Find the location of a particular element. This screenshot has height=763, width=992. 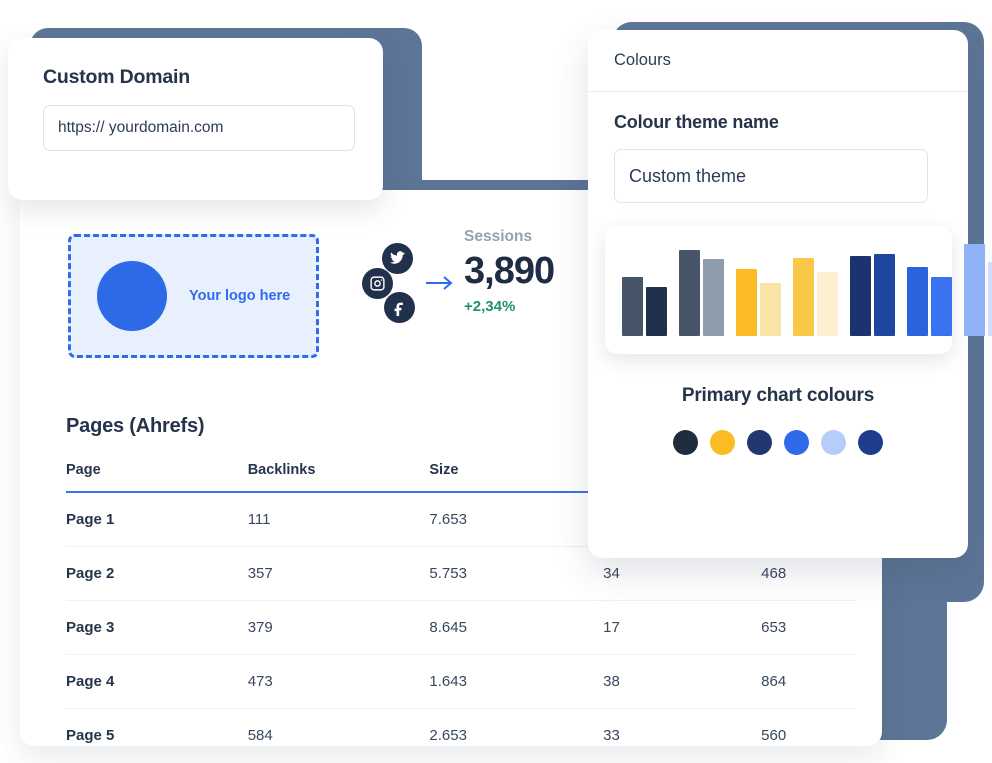

custom-domain-title: Custom Domain is located at coordinates (116, 77).